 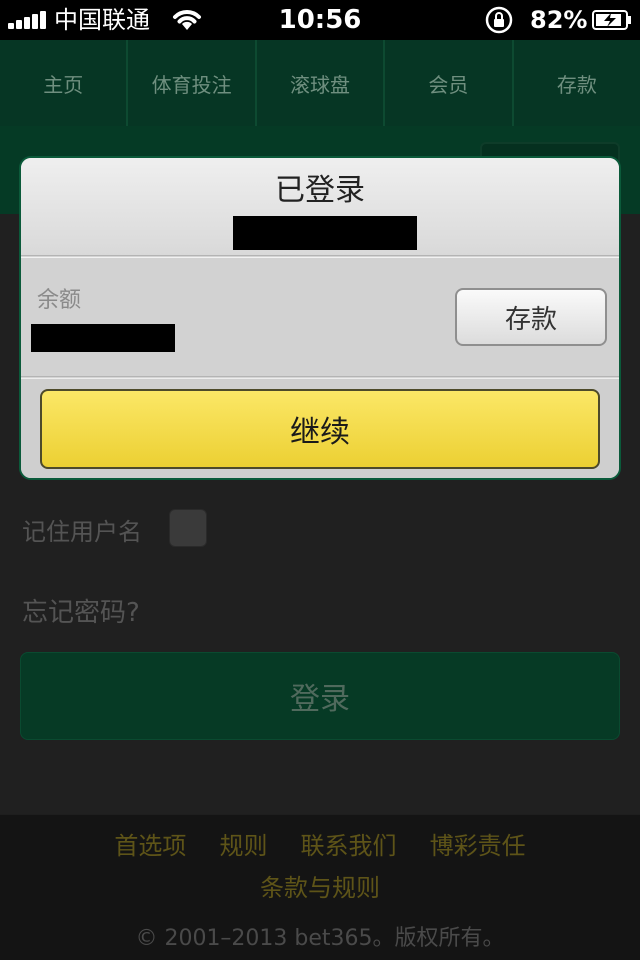 What do you see at coordinates (611, 20) in the screenshot?
I see `battery-charging-icon` at bounding box center [611, 20].